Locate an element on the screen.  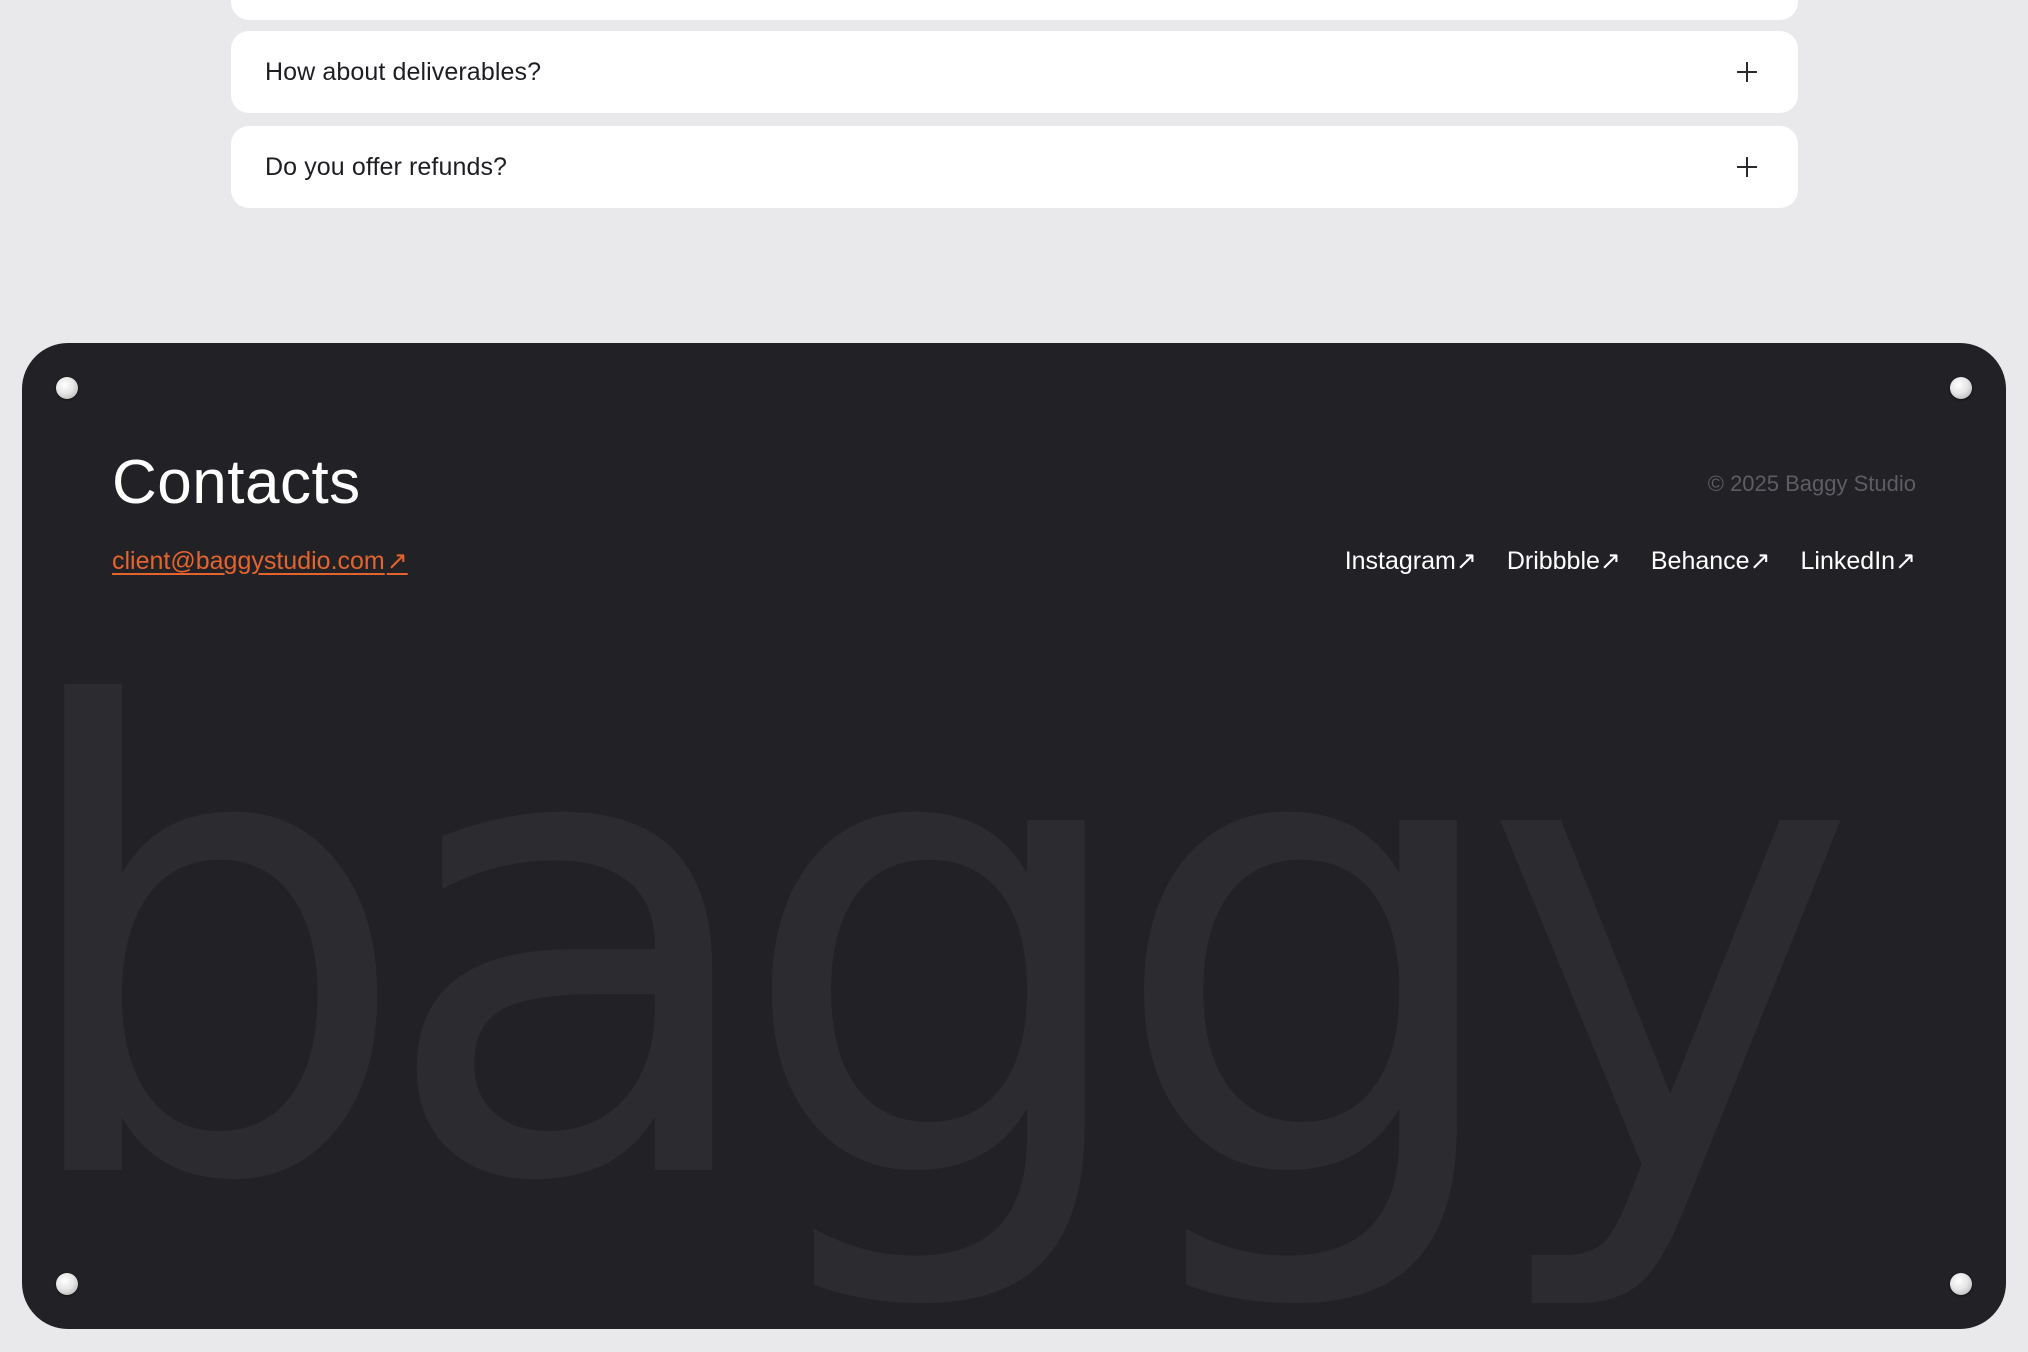
faq-question: How about deliverables? is located at coordinates (403, 71).